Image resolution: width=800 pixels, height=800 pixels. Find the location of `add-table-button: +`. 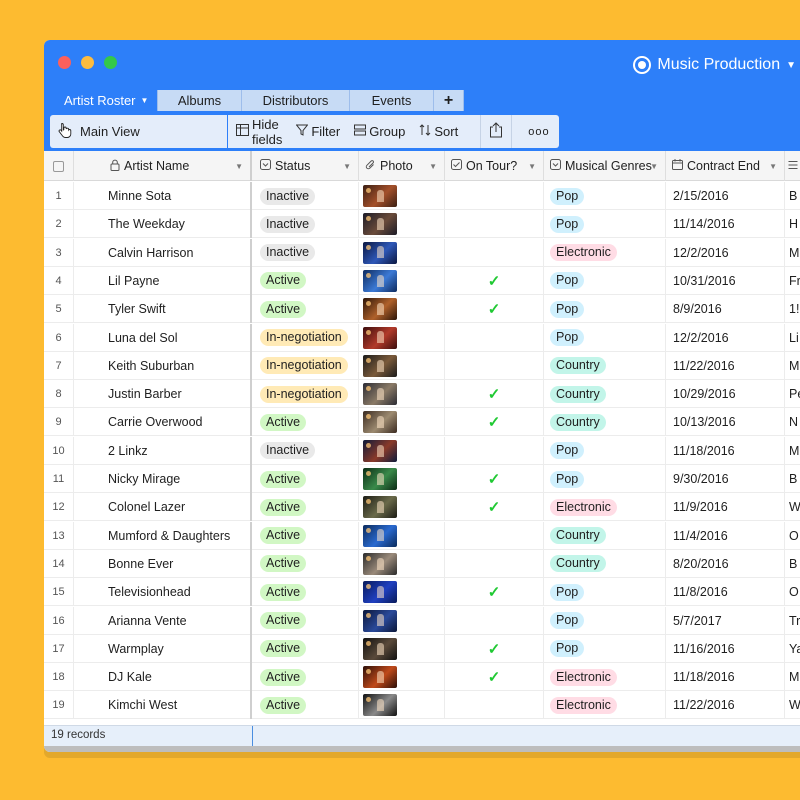

add-table-button: + is located at coordinates (449, 100).